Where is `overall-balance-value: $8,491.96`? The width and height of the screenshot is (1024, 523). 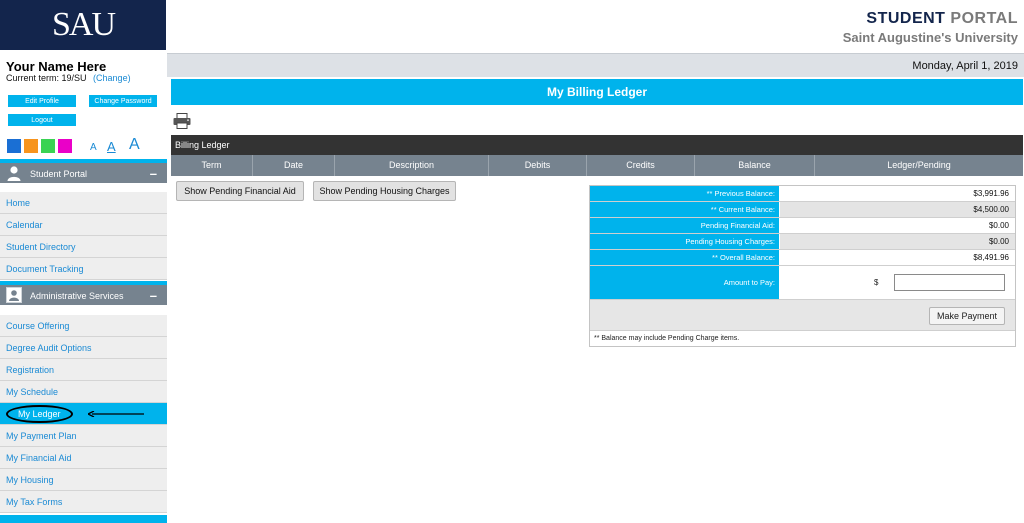 overall-balance-value: $8,491.96 is located at coordinates (991, 257).